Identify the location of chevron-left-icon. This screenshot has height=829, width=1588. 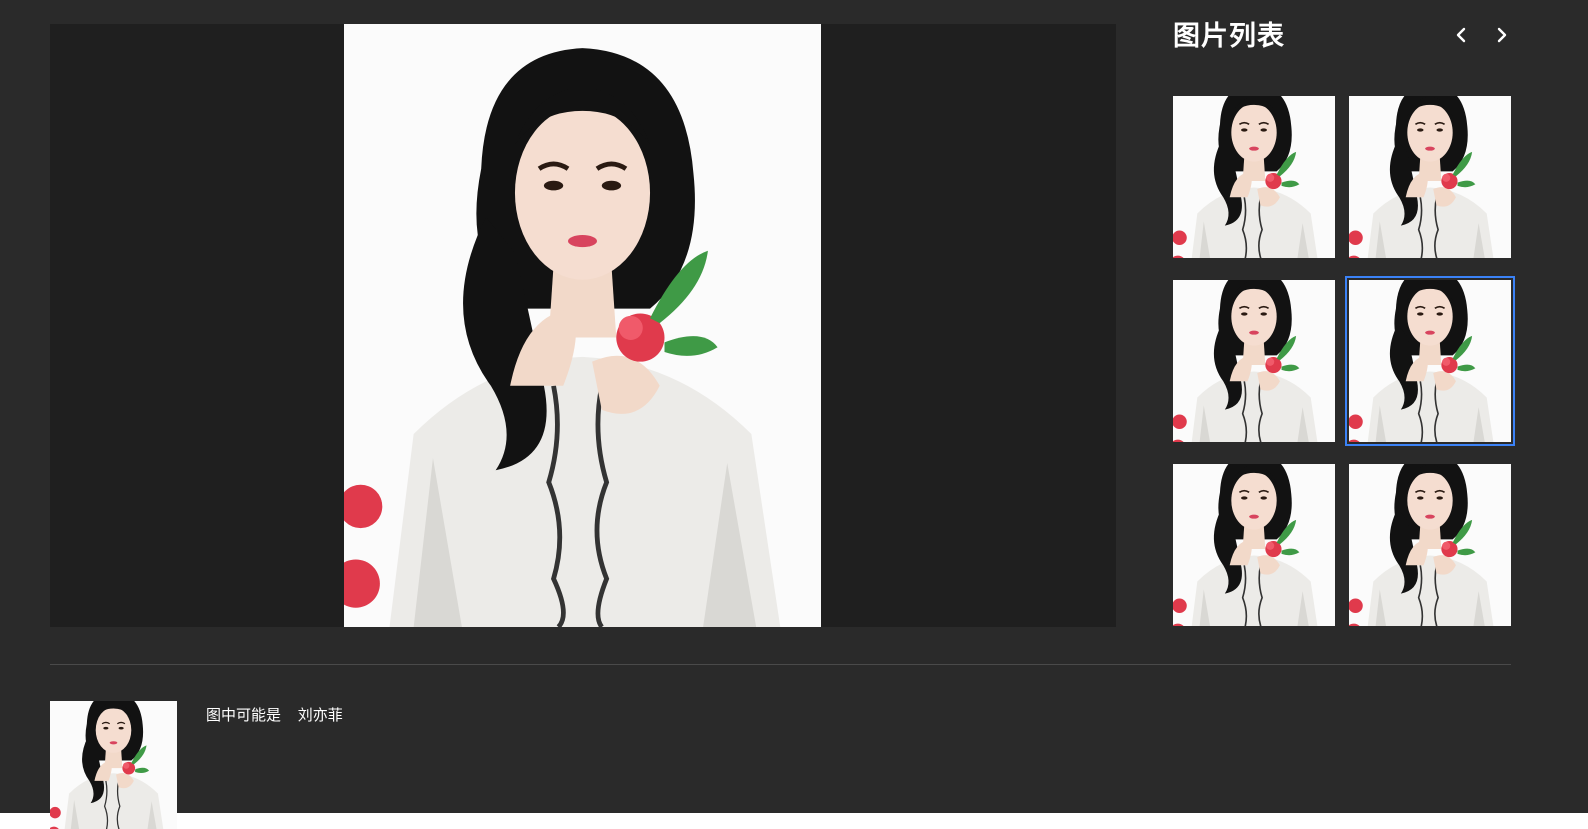
(1461, 35).